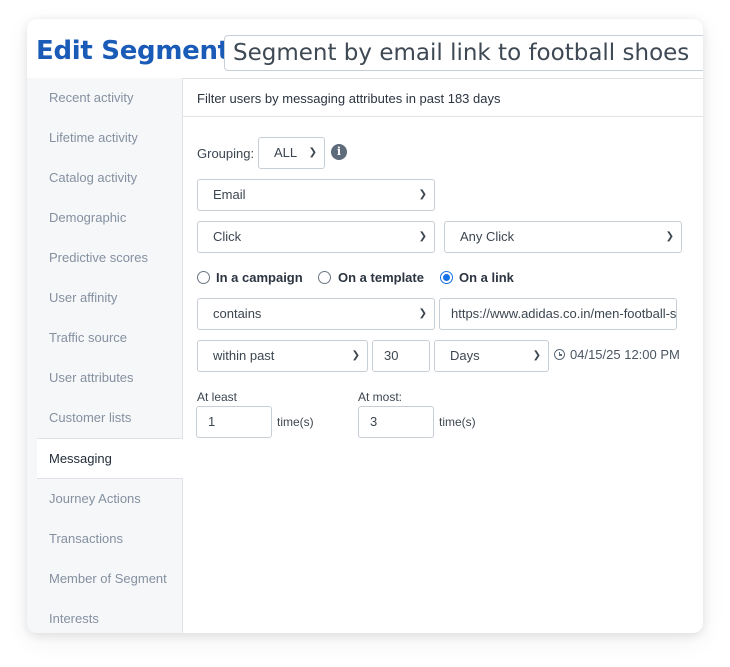 The width and height of the screenshot is (730, 667). Describe the element at coordinates (229, 194) in the screenshot. I see `channel-value: Email` at that location.